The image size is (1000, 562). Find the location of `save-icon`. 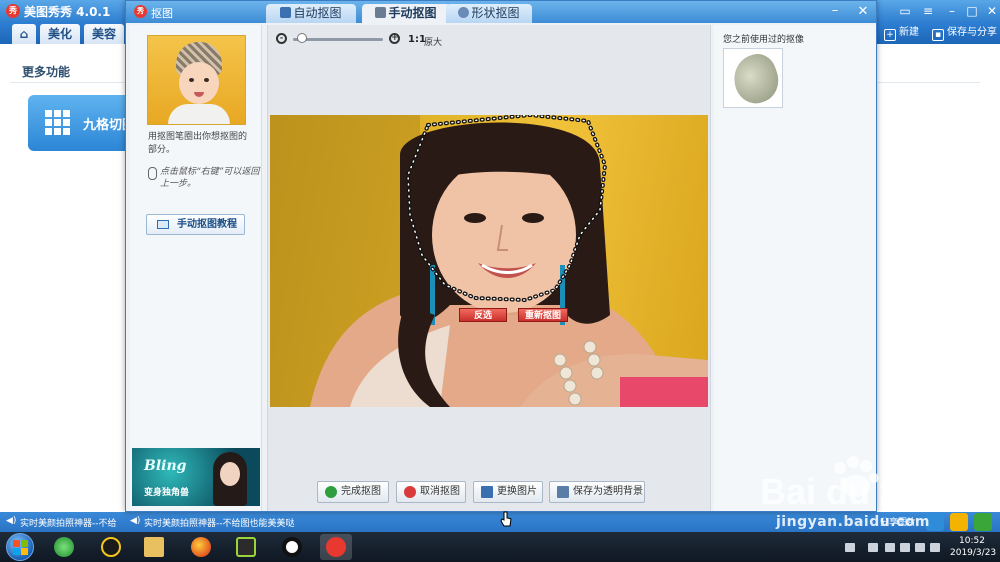

save-icon is located at coordinates (563, 492).